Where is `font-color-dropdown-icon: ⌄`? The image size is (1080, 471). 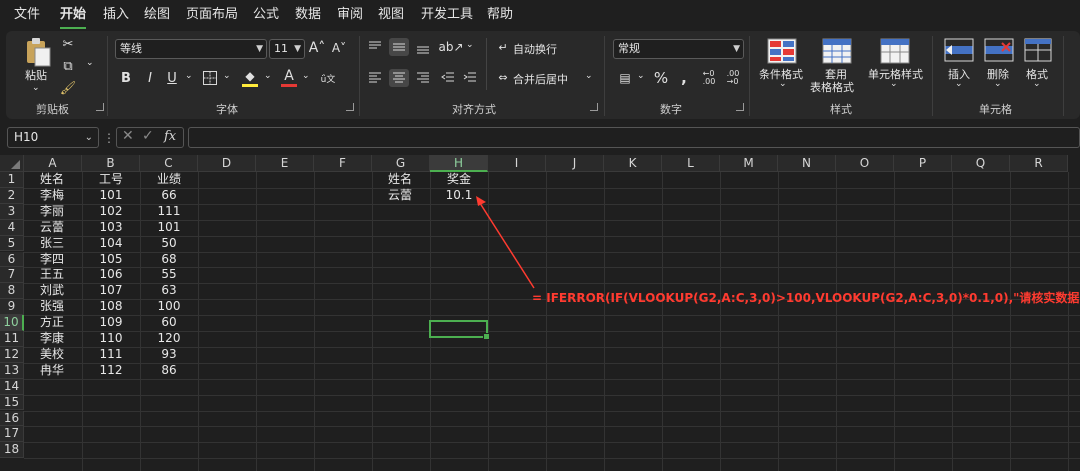
font-color-dropdown-icon: ⌄ is located at coordinates (306, 76).